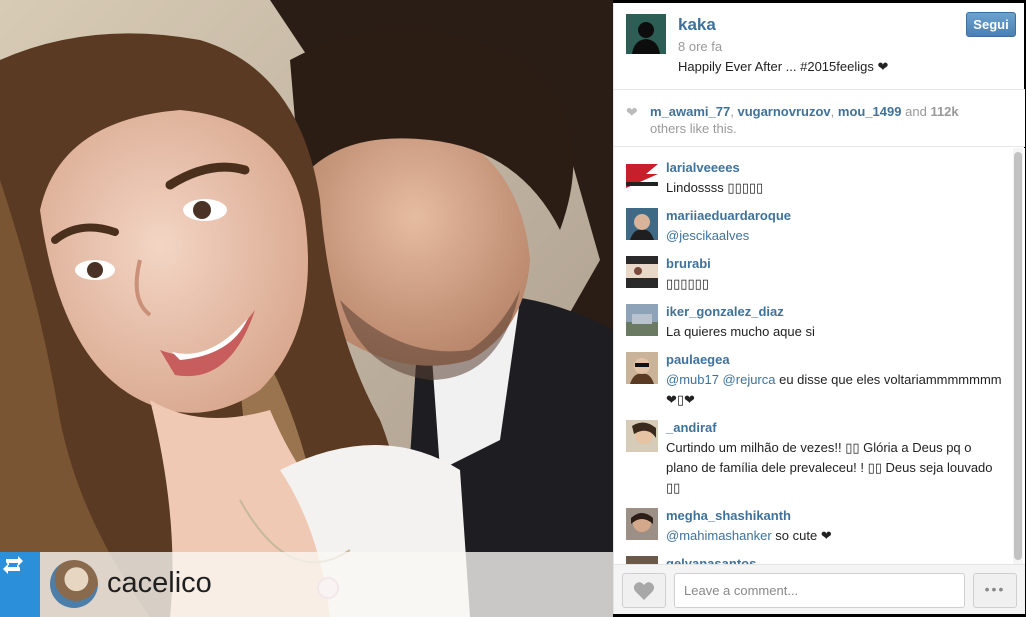  What do you see at coordinates (944, 111) in the screenshot?
I see `likes-count: 112k` at bounding box center [944, 111].